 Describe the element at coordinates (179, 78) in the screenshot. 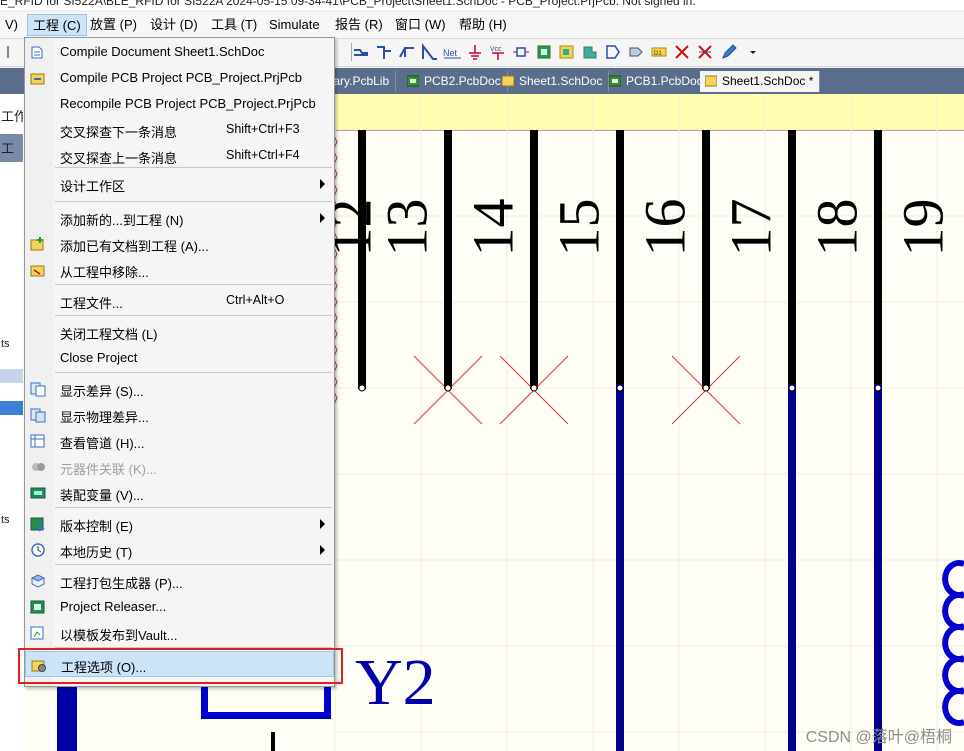

I see `menu-item-compile-project: Compile PCB Project PCB_Project.PrjPcb` at that location.